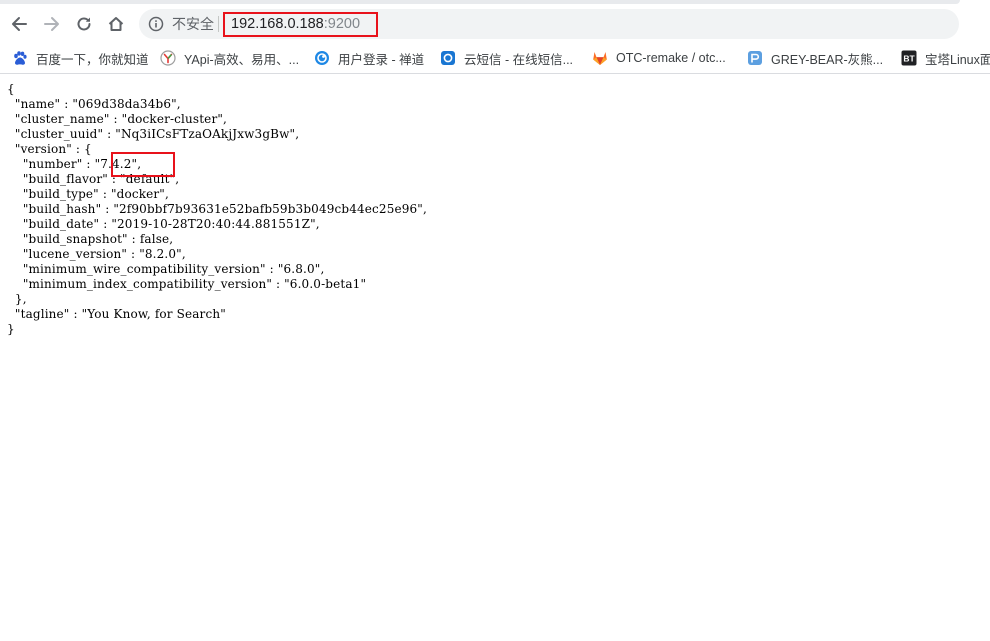  Describe the element at coordinates (20, 58) in the screenshot. I see `baidu-paw-icon` at that location.